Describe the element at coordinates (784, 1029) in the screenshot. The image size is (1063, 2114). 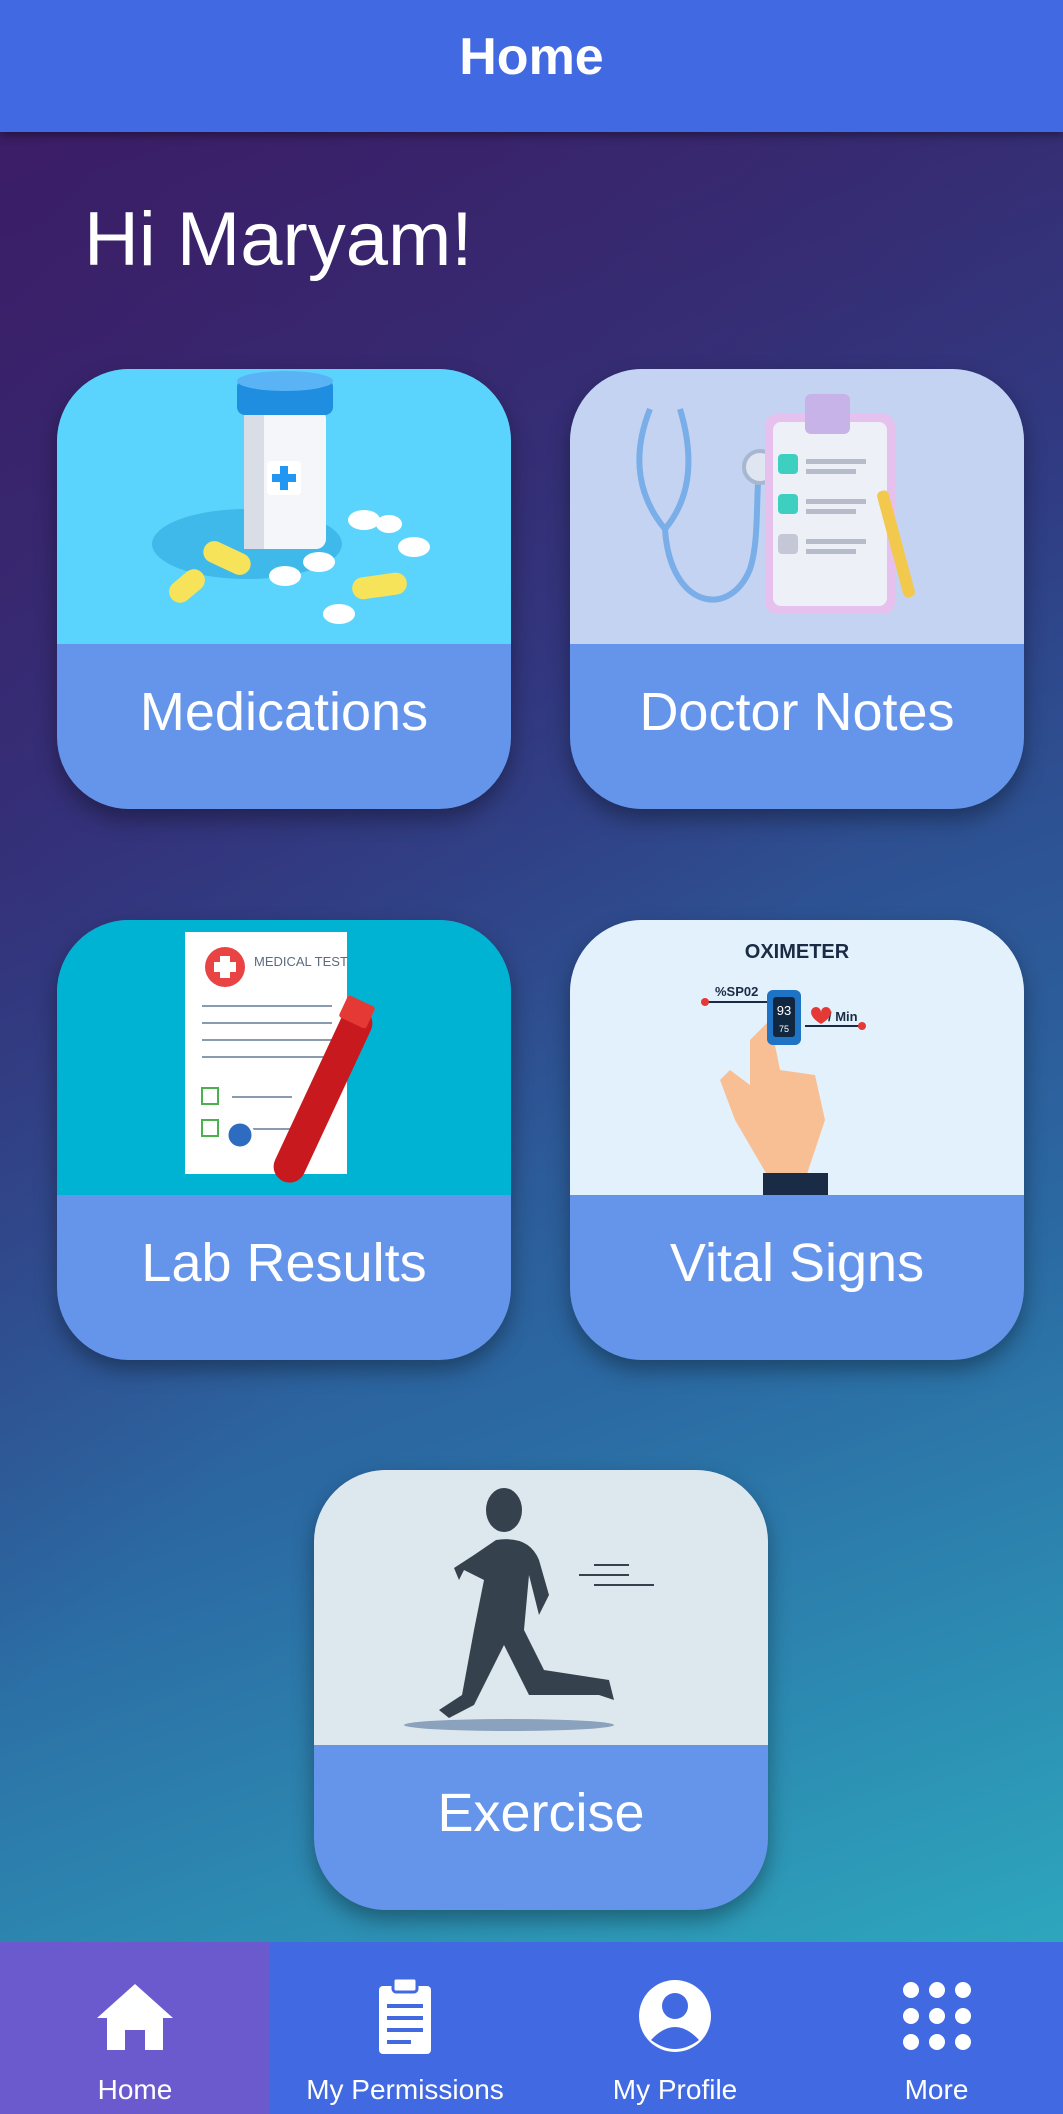
I see `oximeter-value-2: 75` at that location.